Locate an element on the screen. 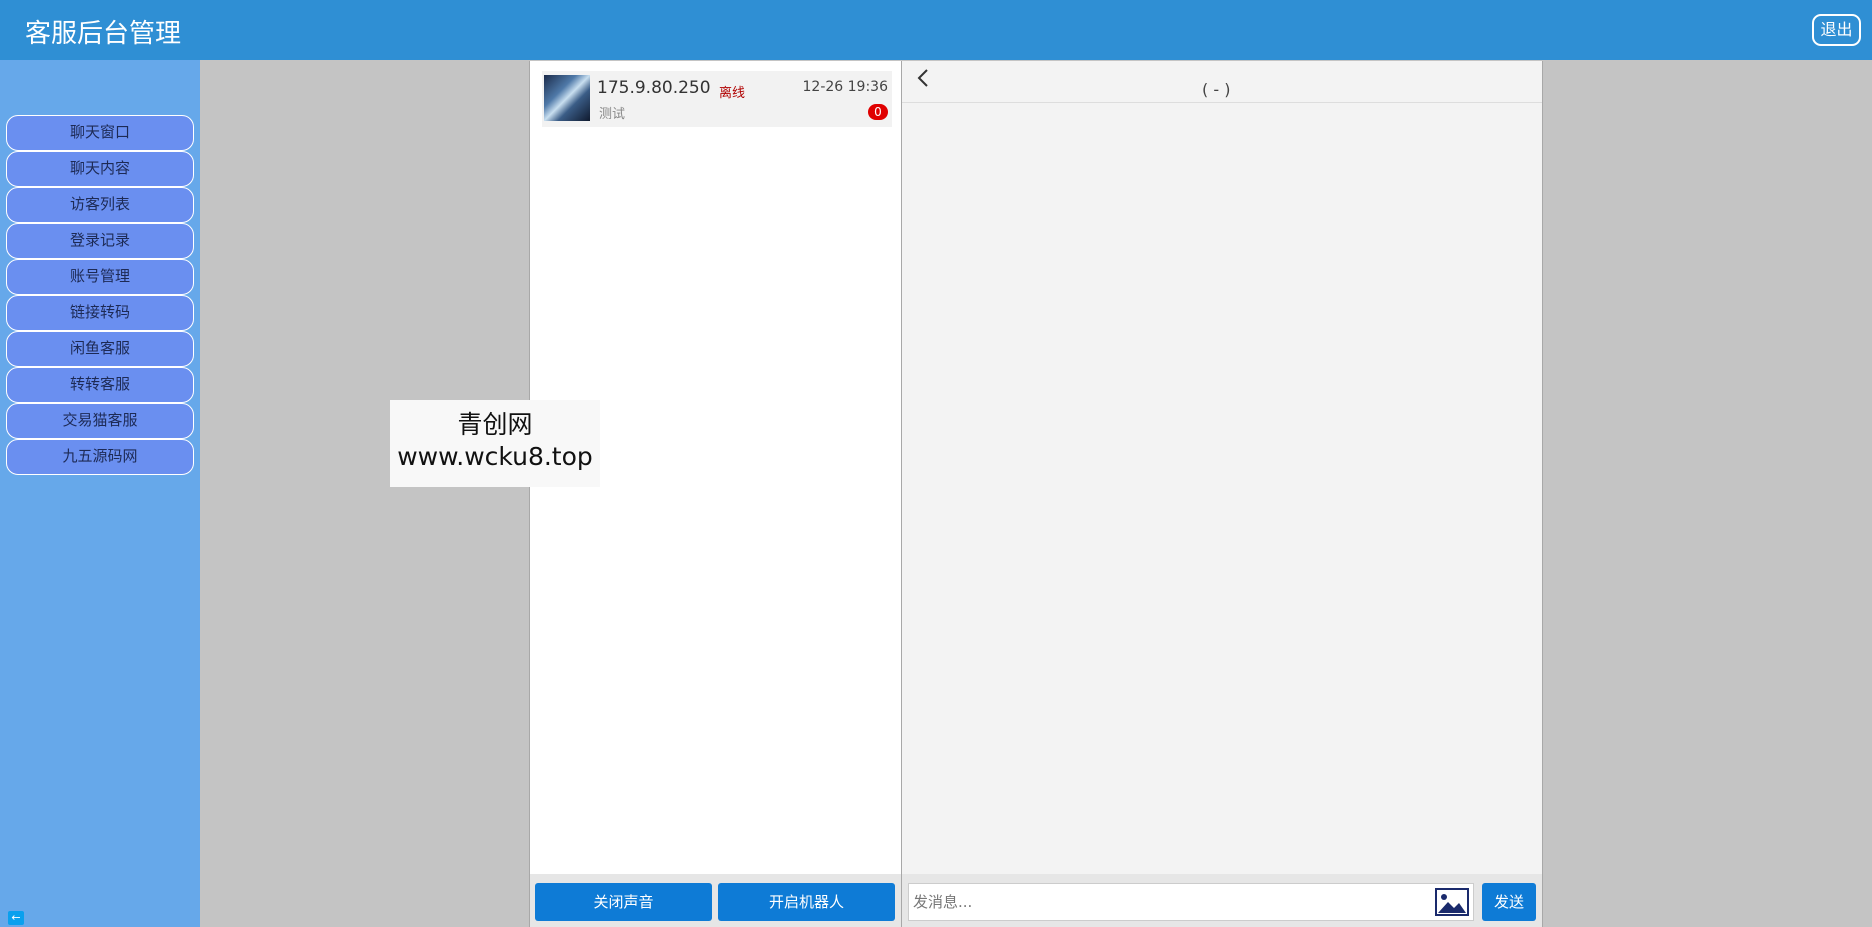  list-footer: 关闭声音 开启机器人 is located at coordinates (715, 900).